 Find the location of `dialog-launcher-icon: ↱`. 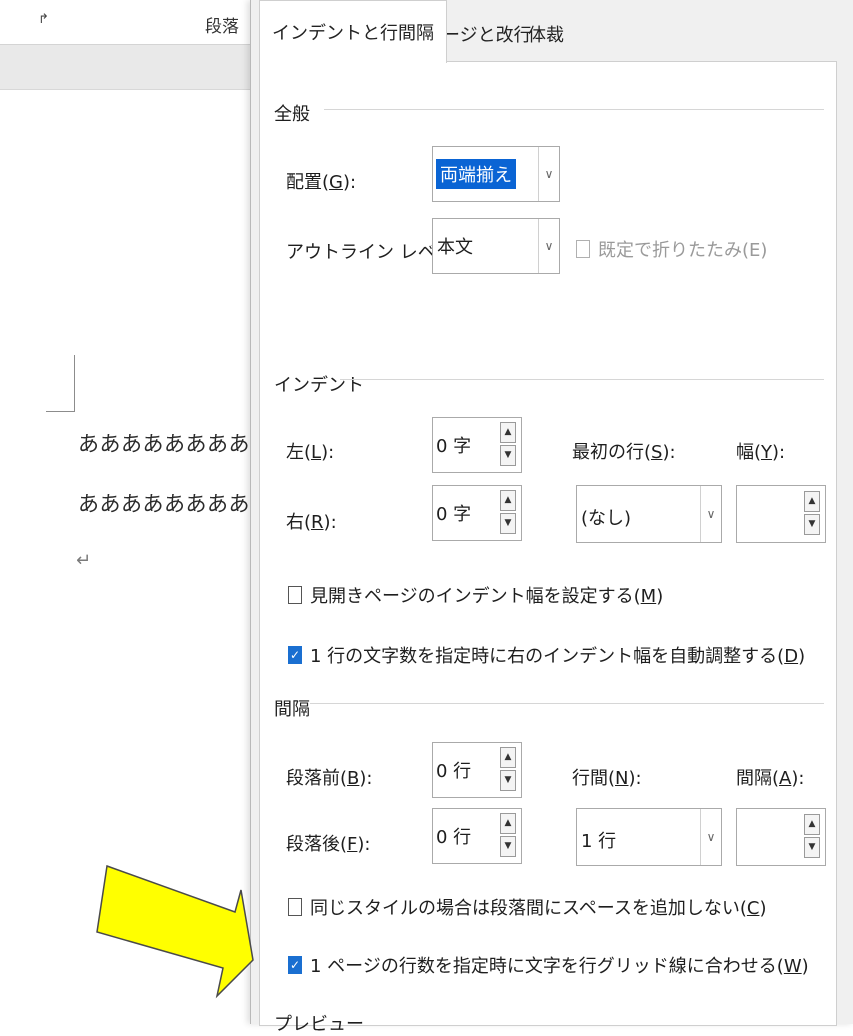

dialog-launcher-icon: ↱ is located at coordinates (43, 19).